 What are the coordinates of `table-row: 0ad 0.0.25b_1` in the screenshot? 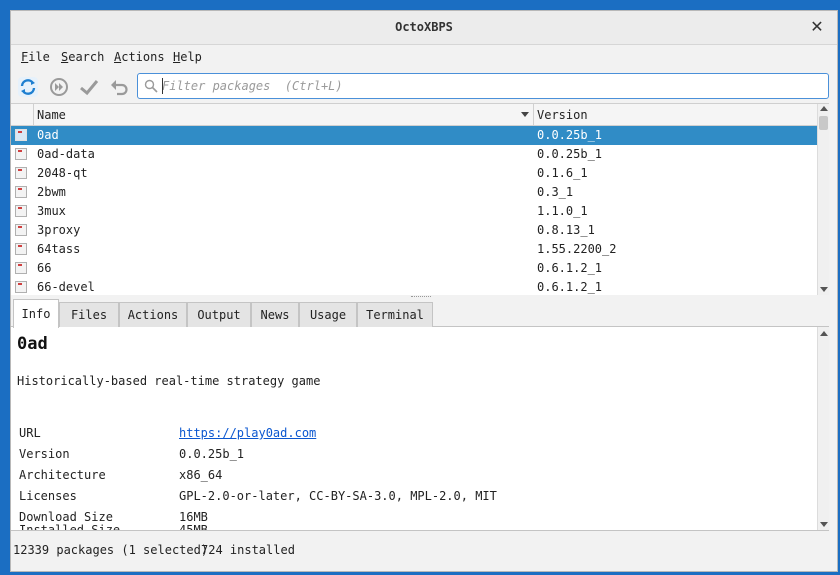 It's located at (414, 135).